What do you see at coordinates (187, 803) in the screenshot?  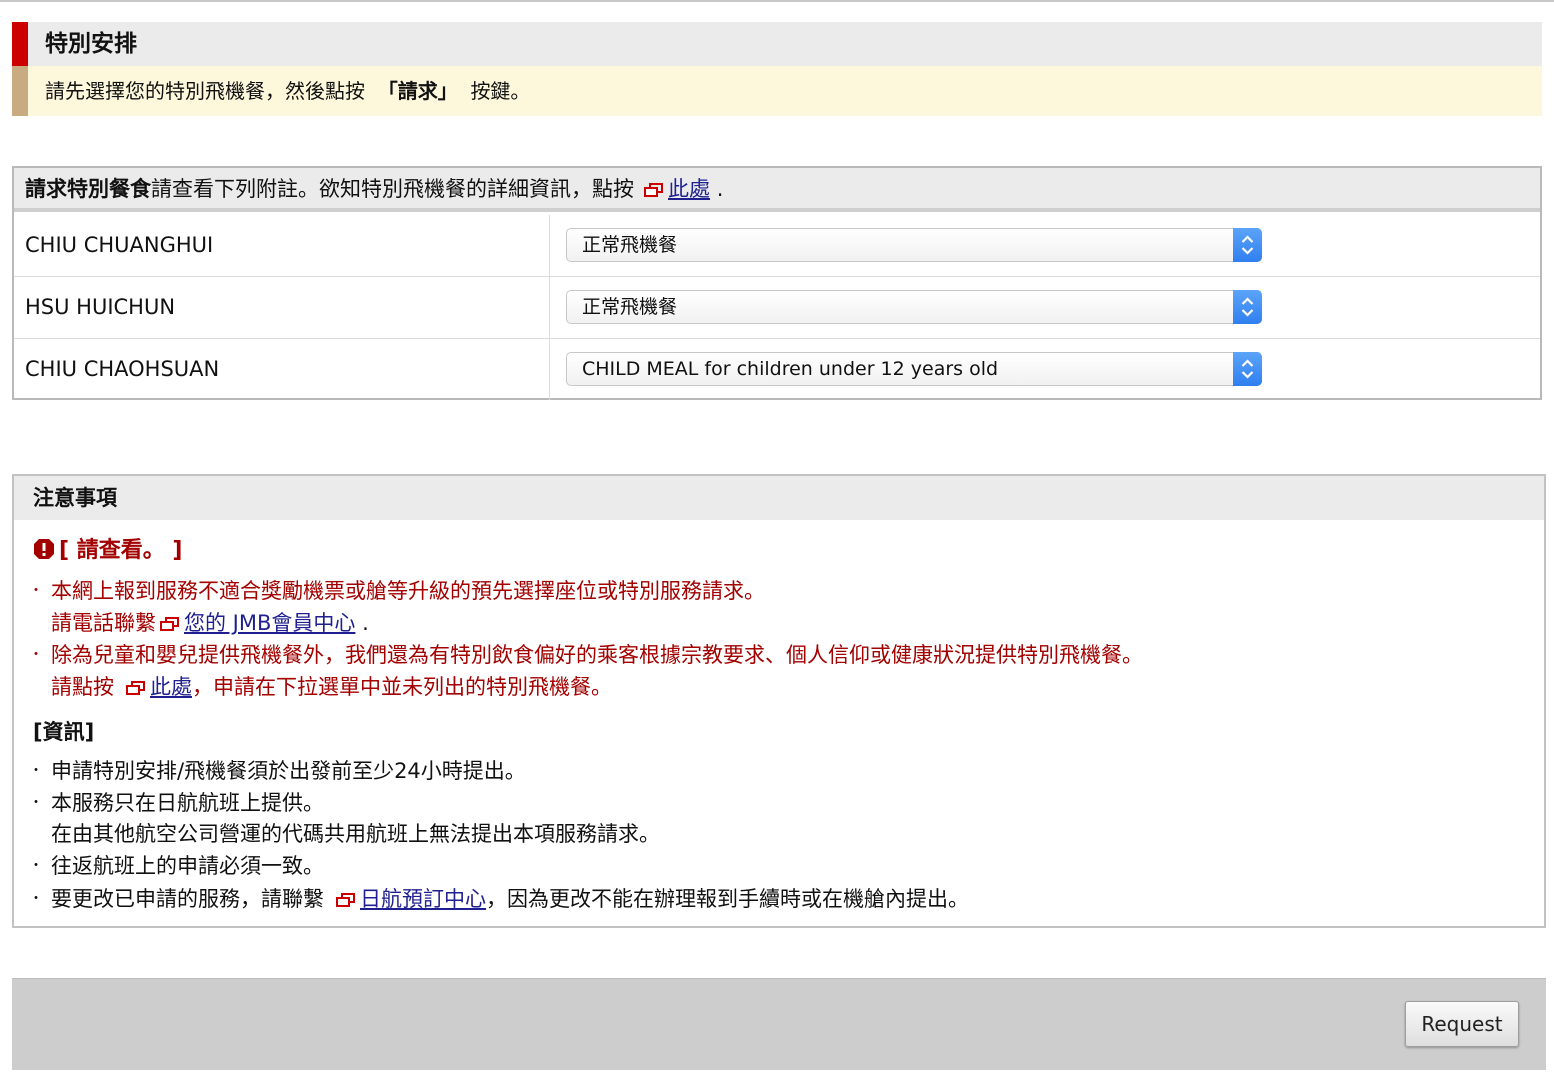 I see `info-item-2-line1: 本服務只在日航航班上提供。` at bounding box center [187, 803].